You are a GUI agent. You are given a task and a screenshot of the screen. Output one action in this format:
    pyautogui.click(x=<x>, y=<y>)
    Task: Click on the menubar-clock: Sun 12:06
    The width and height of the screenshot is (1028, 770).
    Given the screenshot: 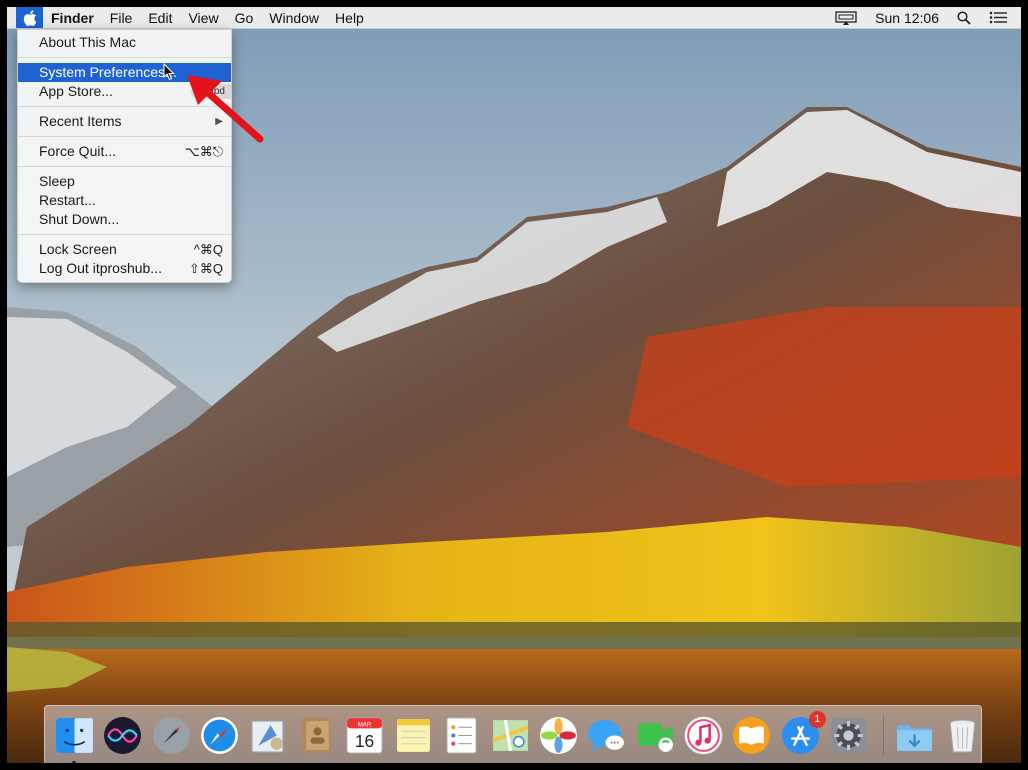 What is the action you would take?
    pyautogui.click(x=907, y=17)
    